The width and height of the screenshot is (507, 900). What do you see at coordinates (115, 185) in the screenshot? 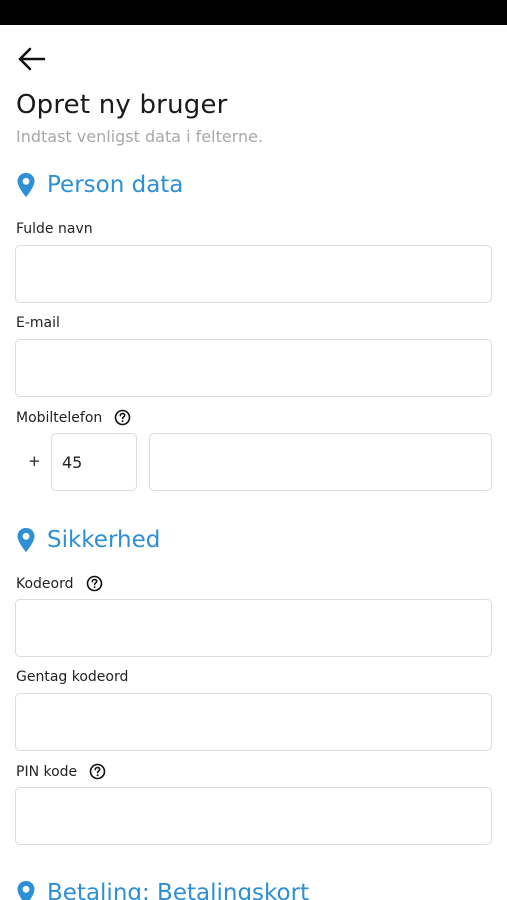
I see `section-title: Person data` at bounding box center [115, 185].